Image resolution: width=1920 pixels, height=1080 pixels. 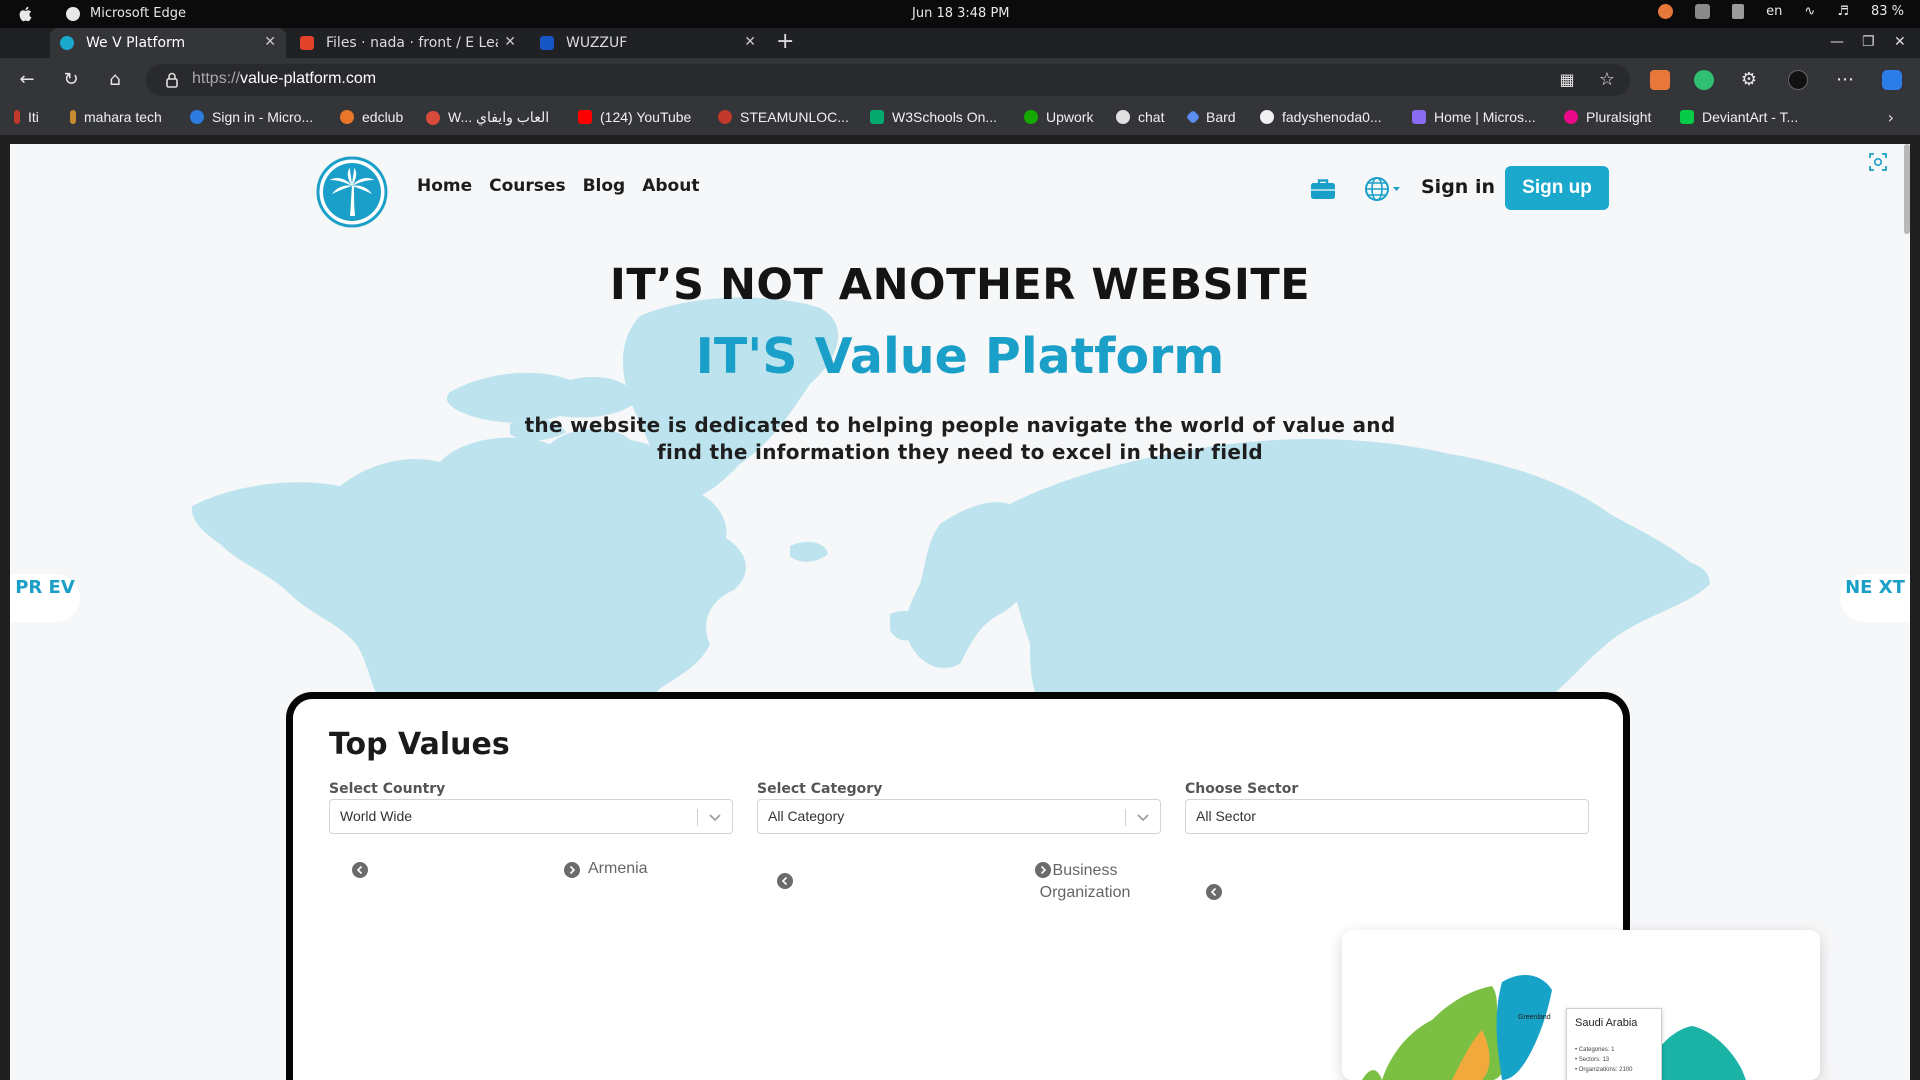 I want to click on immersive-reader-icon: ▦, so click(x=1567, y=80).